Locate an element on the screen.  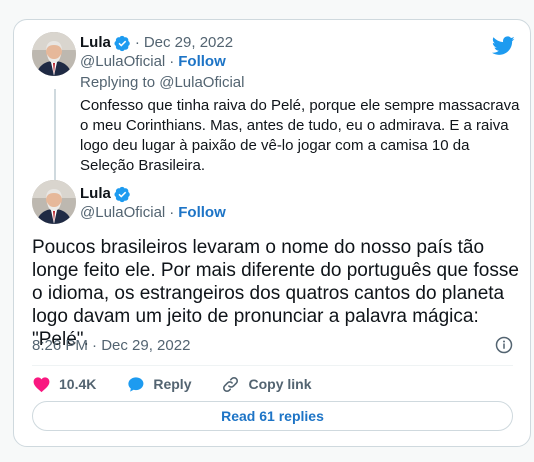
main-handle-row: @LulaOficial · Follow is located at coordinates (153, 213).